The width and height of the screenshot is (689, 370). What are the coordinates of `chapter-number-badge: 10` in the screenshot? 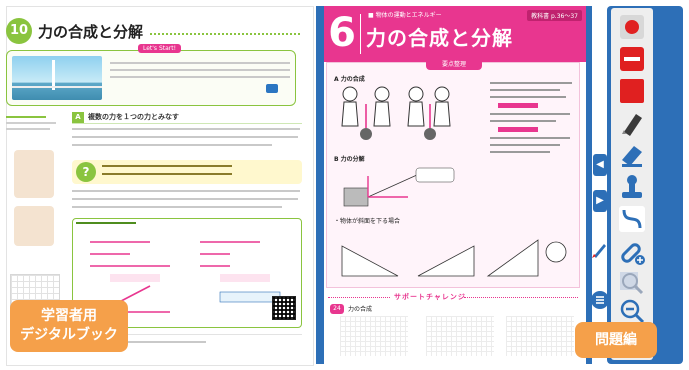 It's located at (19, 31).